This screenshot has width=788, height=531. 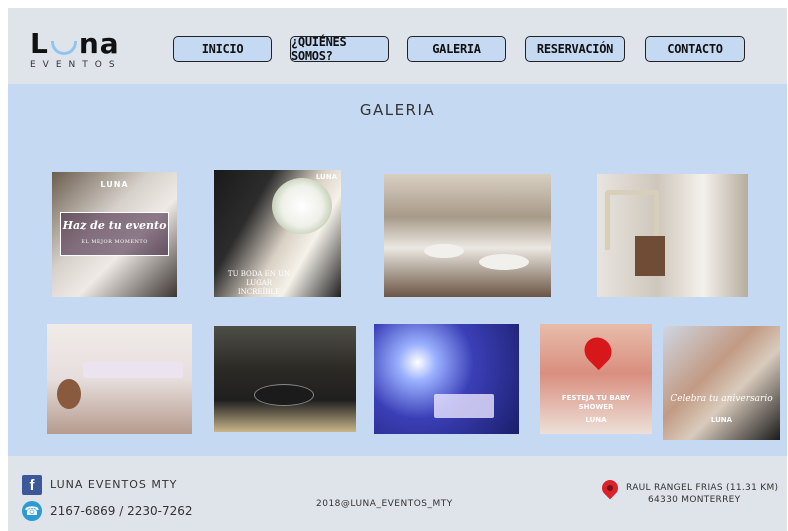 What do you see at coordinates (672, 235) in the screenshot?
I see `photo-salon-arco-floral` at bounding box center [672, 235].